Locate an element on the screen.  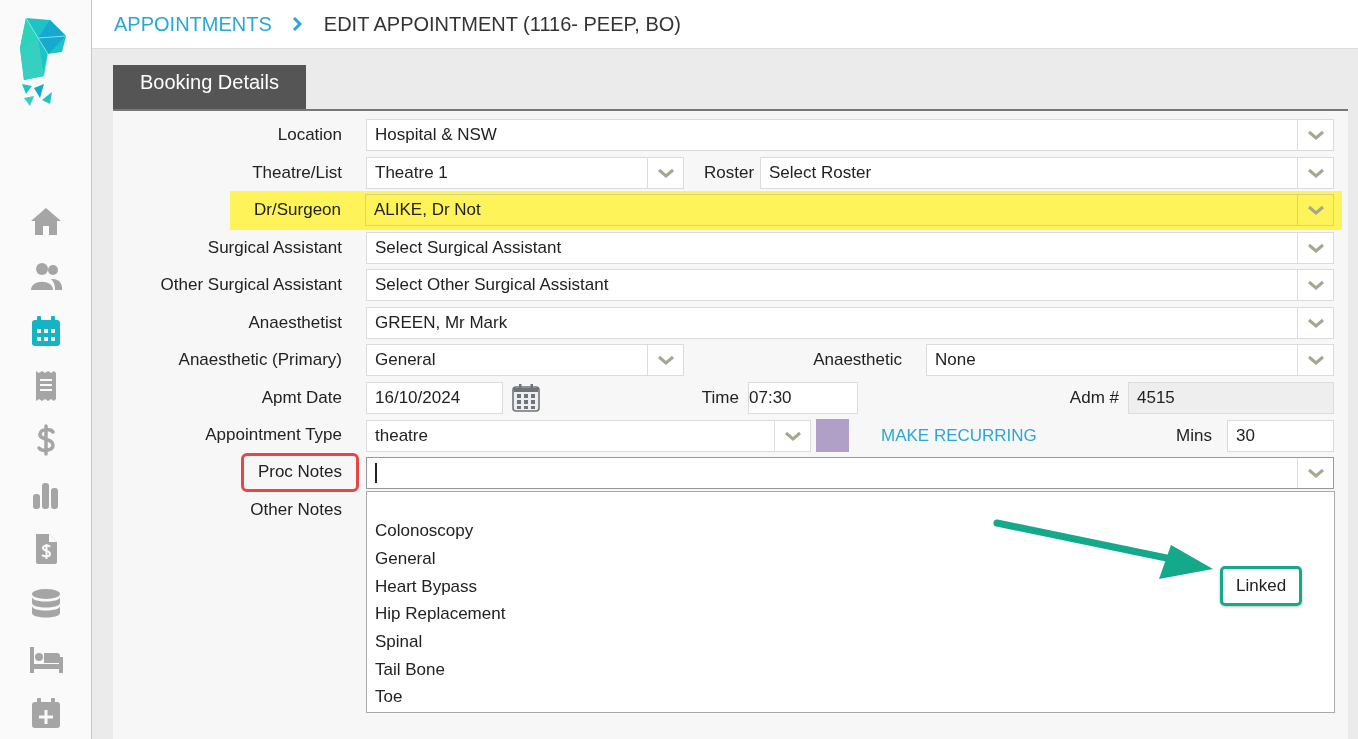
tab: Booking Details is located at coordinates (209, 87).